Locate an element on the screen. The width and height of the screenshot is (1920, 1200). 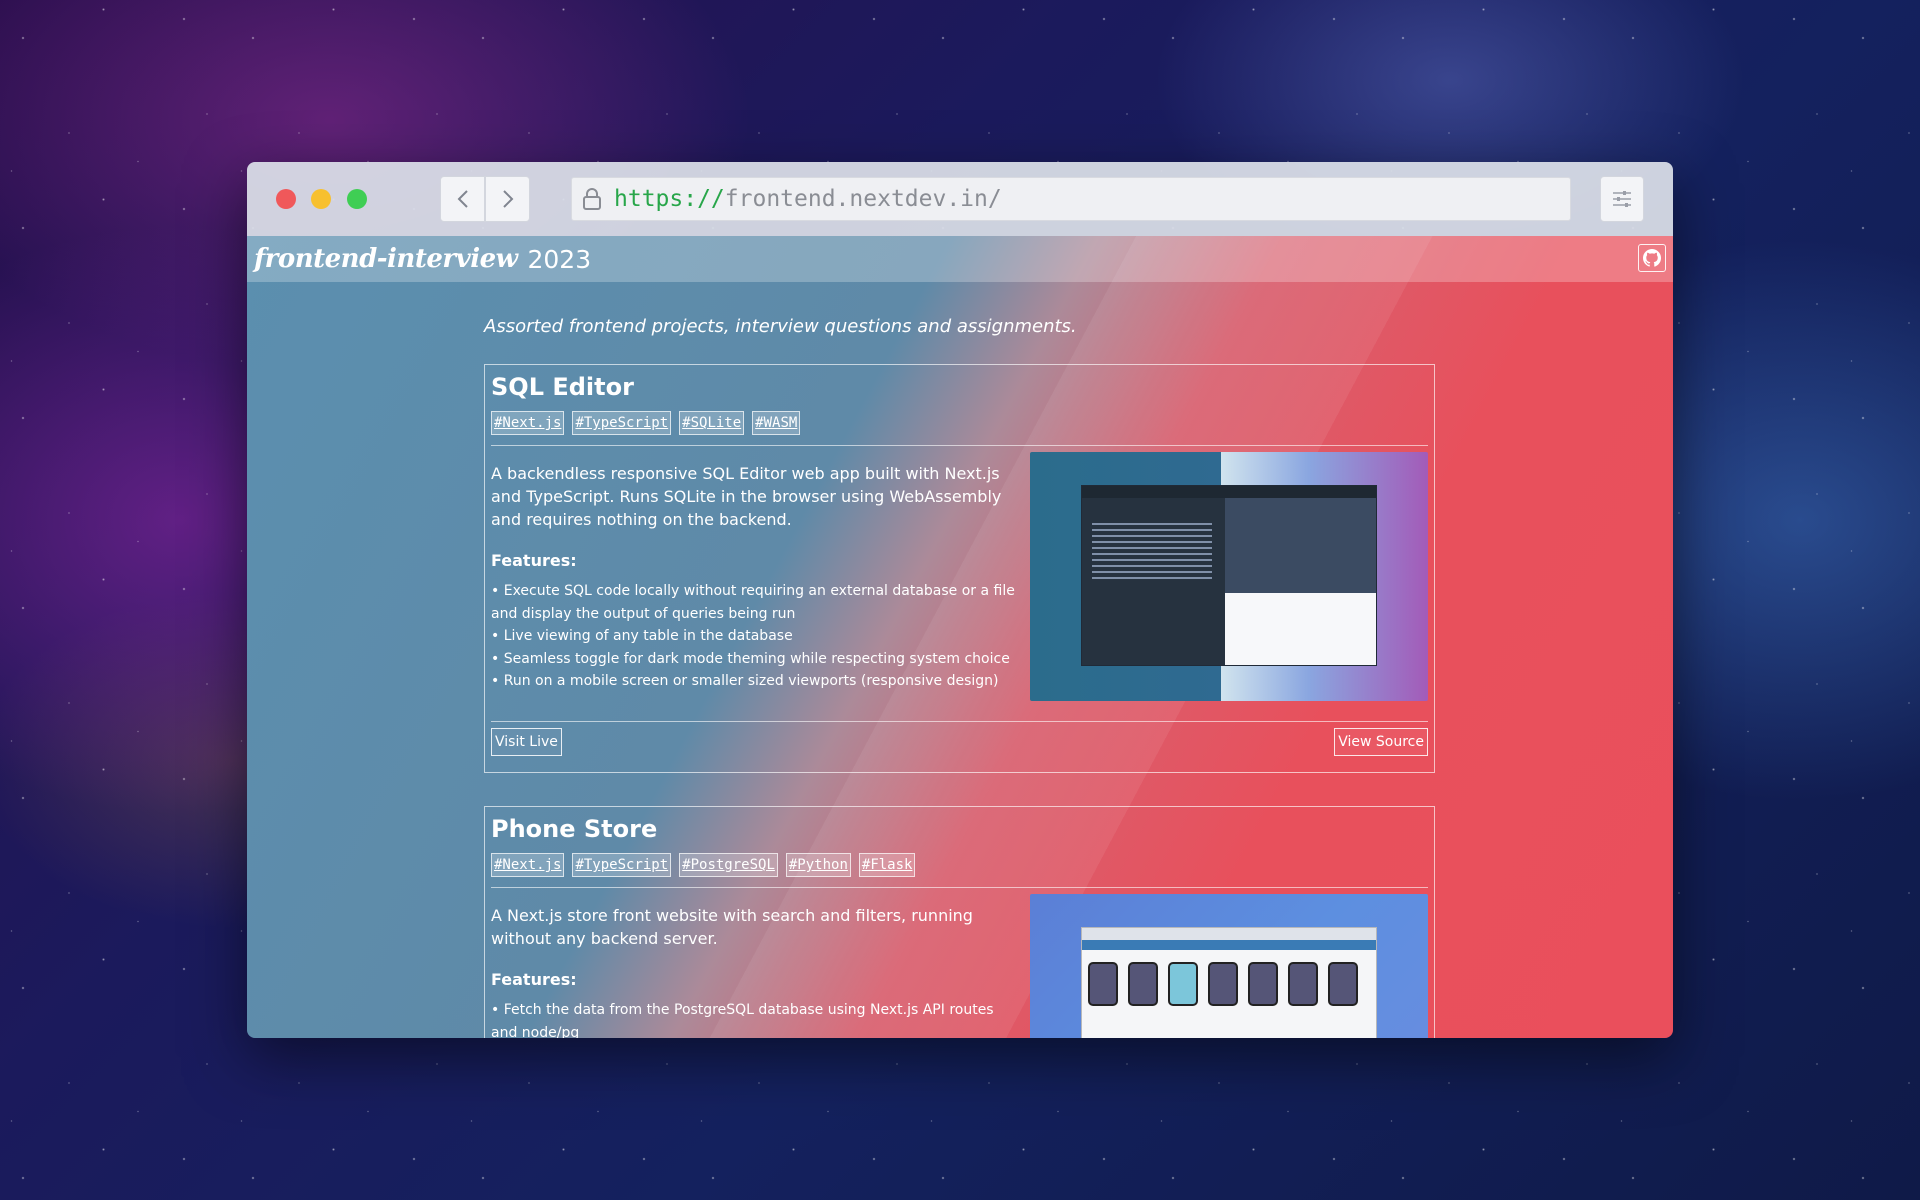
address-bar: https://frontend.nextdev.in/ is located at coordinates (1071, 199).